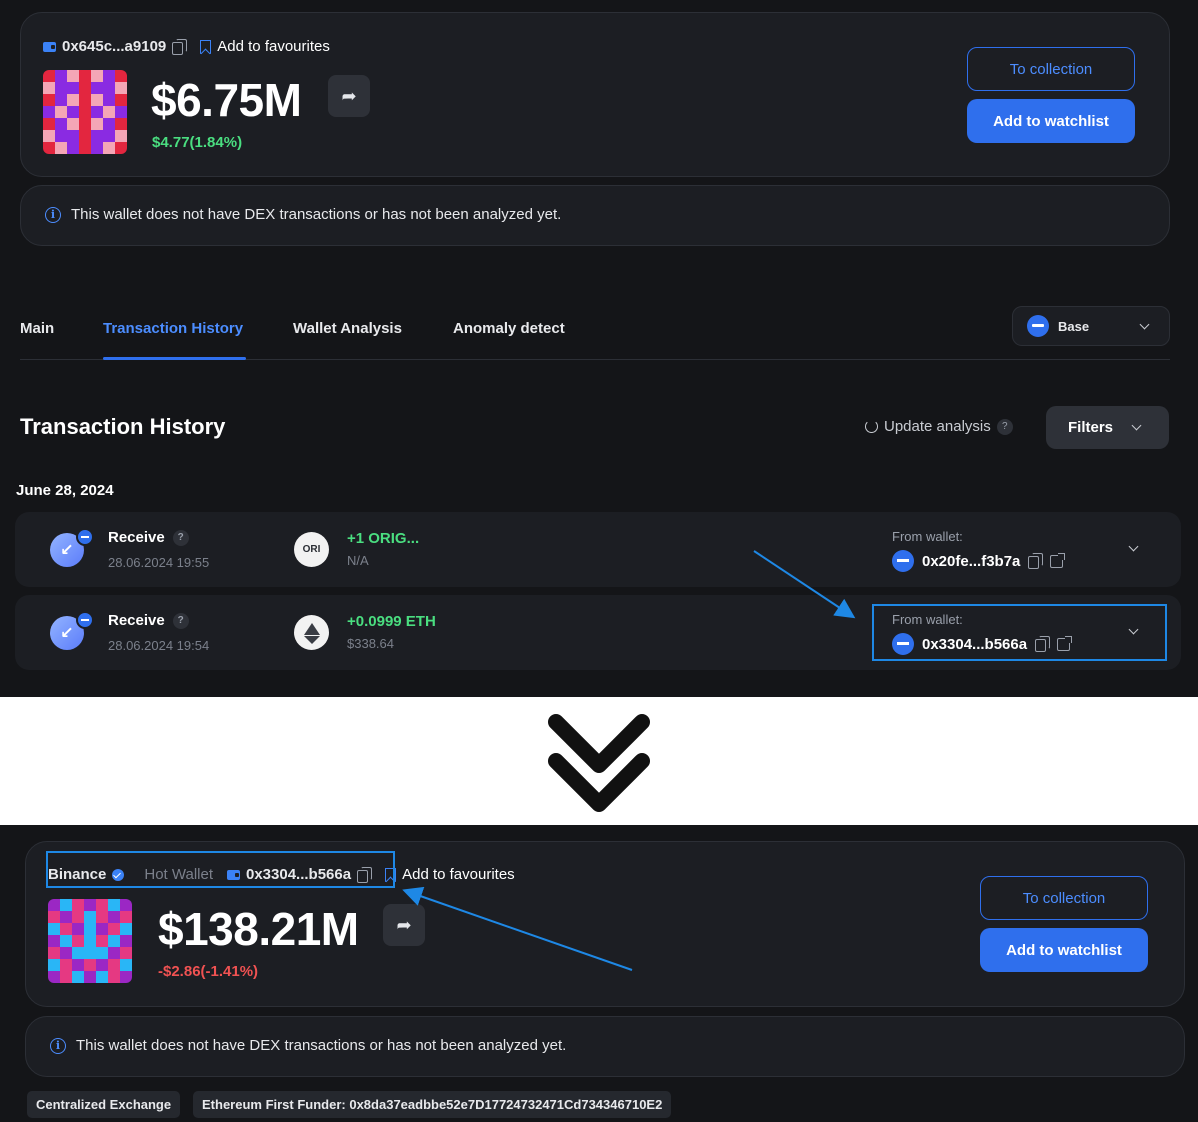  What do you see at coordinates (1091, 326) in the screenshot?
I see `chain-selector: Base` at bounding box center [1091, 326].